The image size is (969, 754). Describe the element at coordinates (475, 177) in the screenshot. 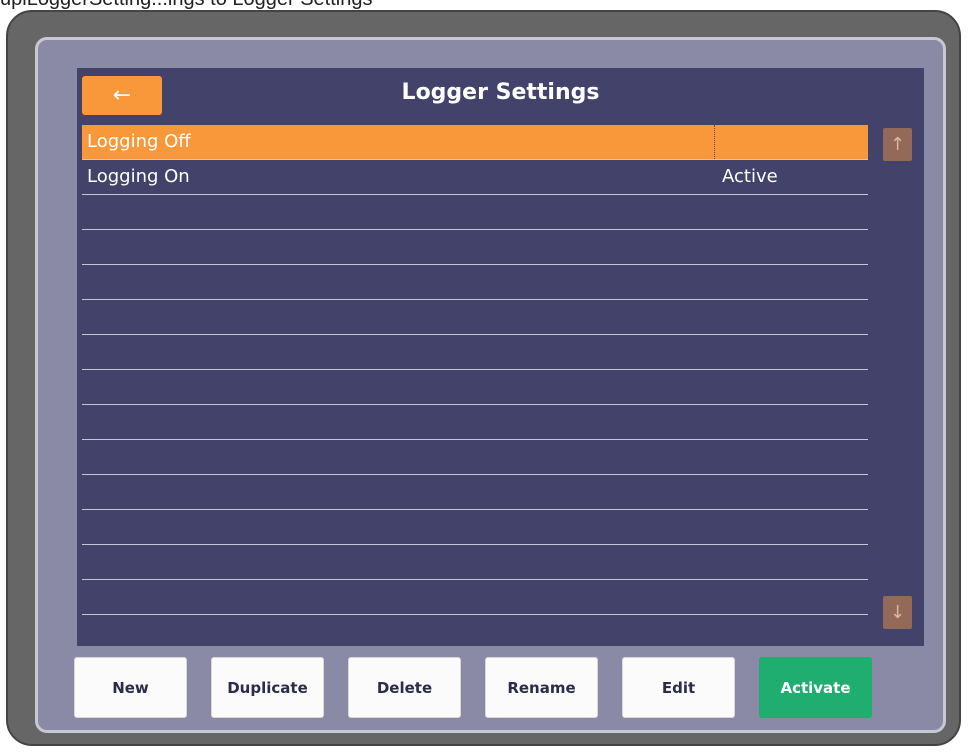

I see `list-item: Logging On Active` at that location.